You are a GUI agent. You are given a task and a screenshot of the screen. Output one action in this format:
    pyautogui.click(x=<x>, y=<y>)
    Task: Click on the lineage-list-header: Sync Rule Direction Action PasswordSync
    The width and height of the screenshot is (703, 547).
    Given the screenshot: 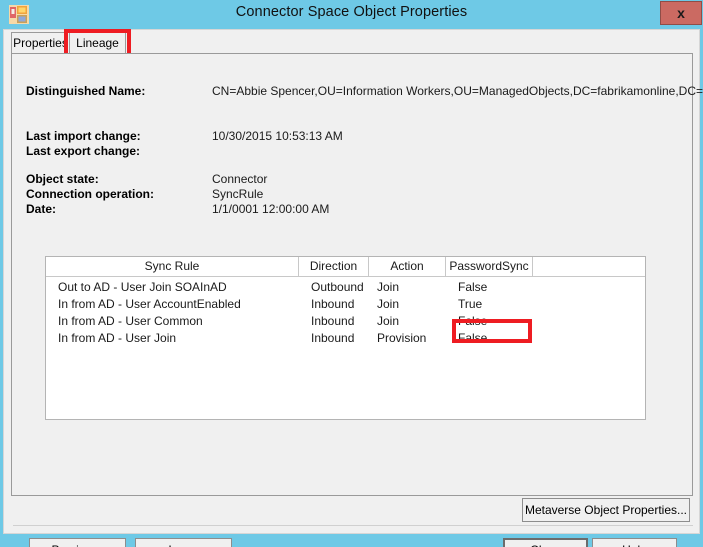 What is the action you would take?
    pyautogui.click(x=345, y=267)
    